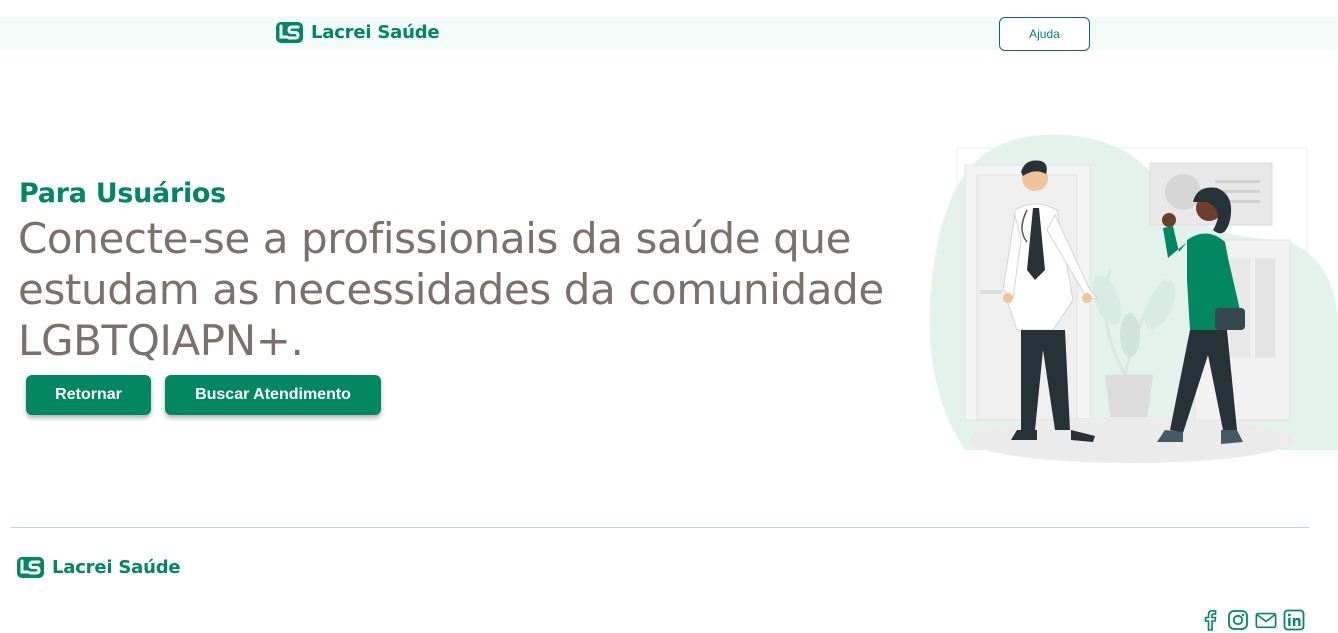 Image resolution: width=1338 pixels, height=633 pixels. I want to click on search-care-button: Buscar Atendimento, so click(273, 395).